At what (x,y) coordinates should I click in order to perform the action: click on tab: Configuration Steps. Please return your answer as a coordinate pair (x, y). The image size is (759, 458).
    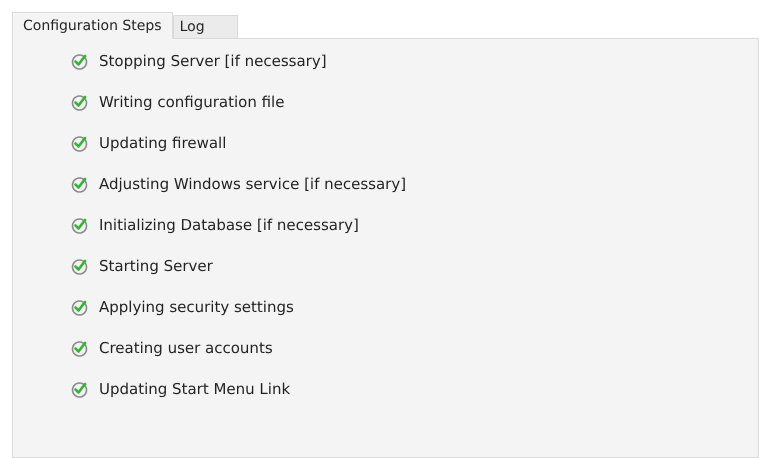
    Looking at the image, I should click on (92, 25).